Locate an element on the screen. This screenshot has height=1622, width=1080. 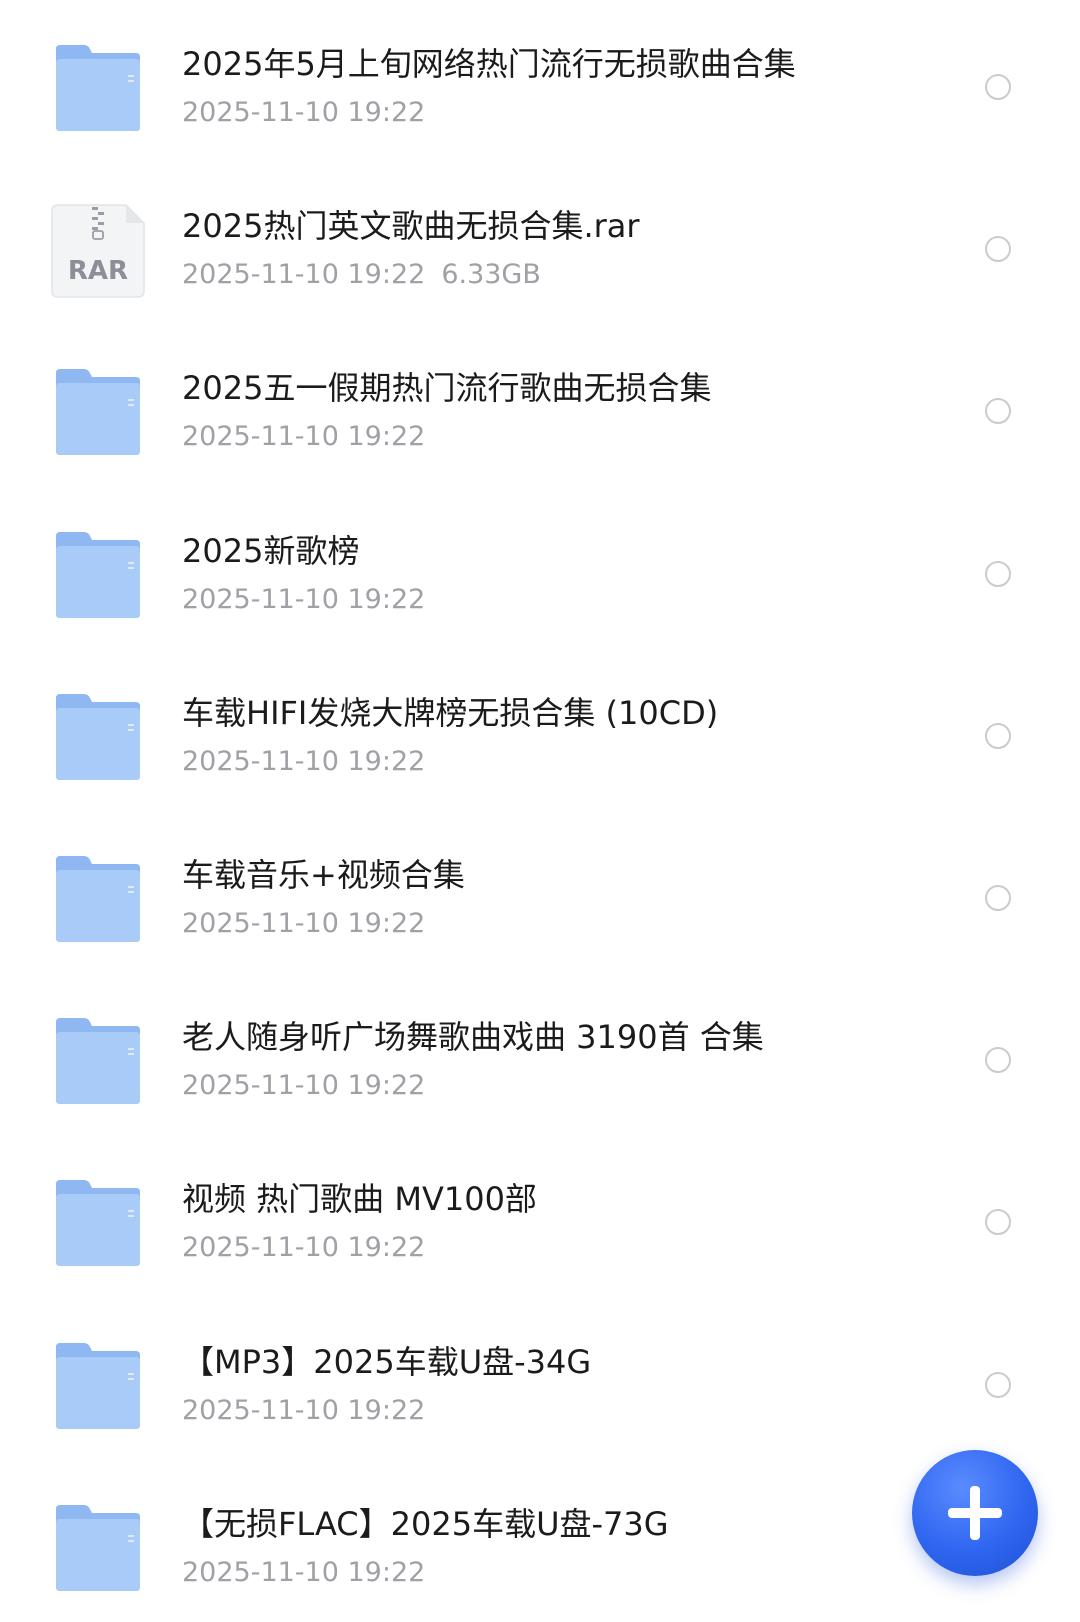
file-row: 2025年5月上旬网络热门流行无损歌曲合集 2025-11-10 19:22 is located at coordinates (540, 81).